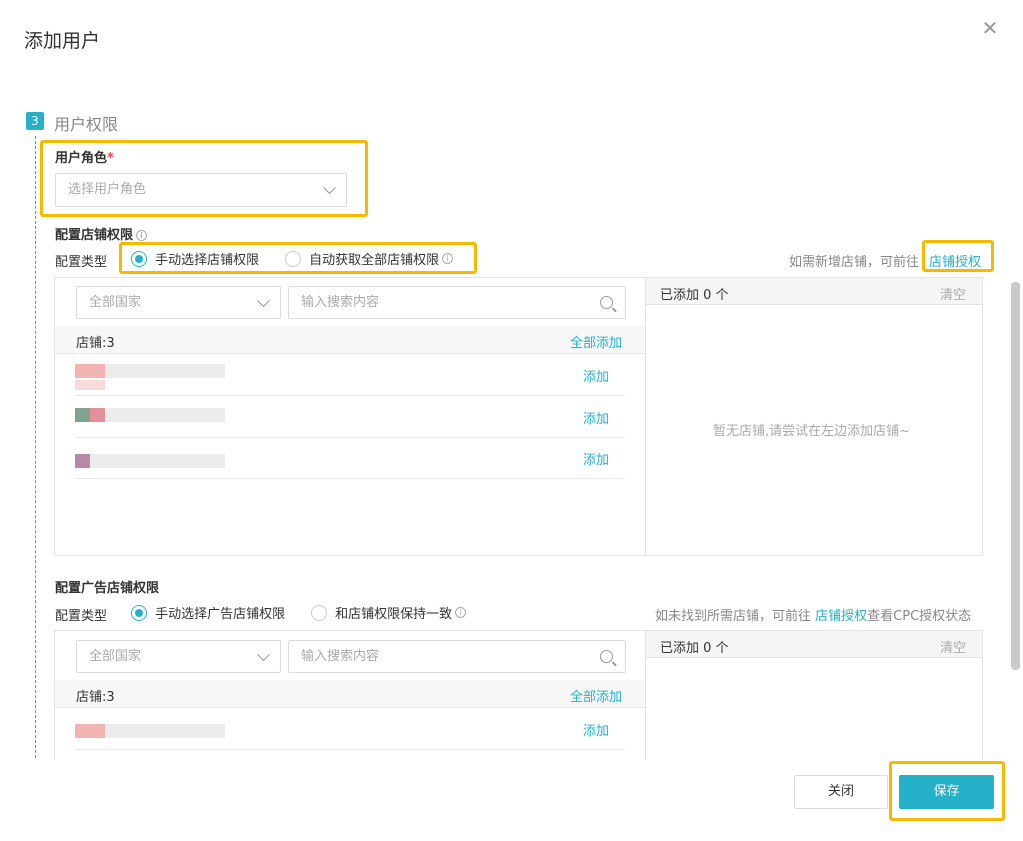 The height and width of the screenshot is (841, 1023). I want to click on panel-divider, so click(645, 416).